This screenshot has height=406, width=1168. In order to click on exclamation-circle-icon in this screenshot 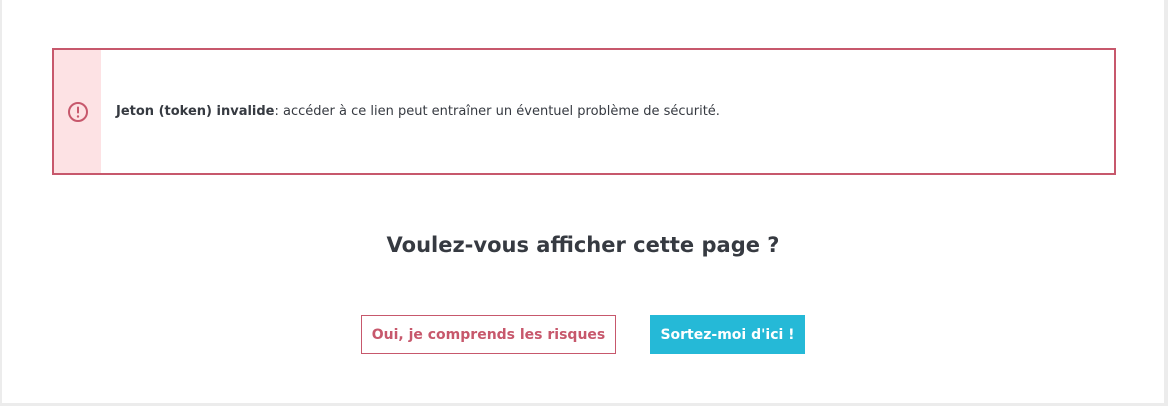, I will do `click(77, 111)`.